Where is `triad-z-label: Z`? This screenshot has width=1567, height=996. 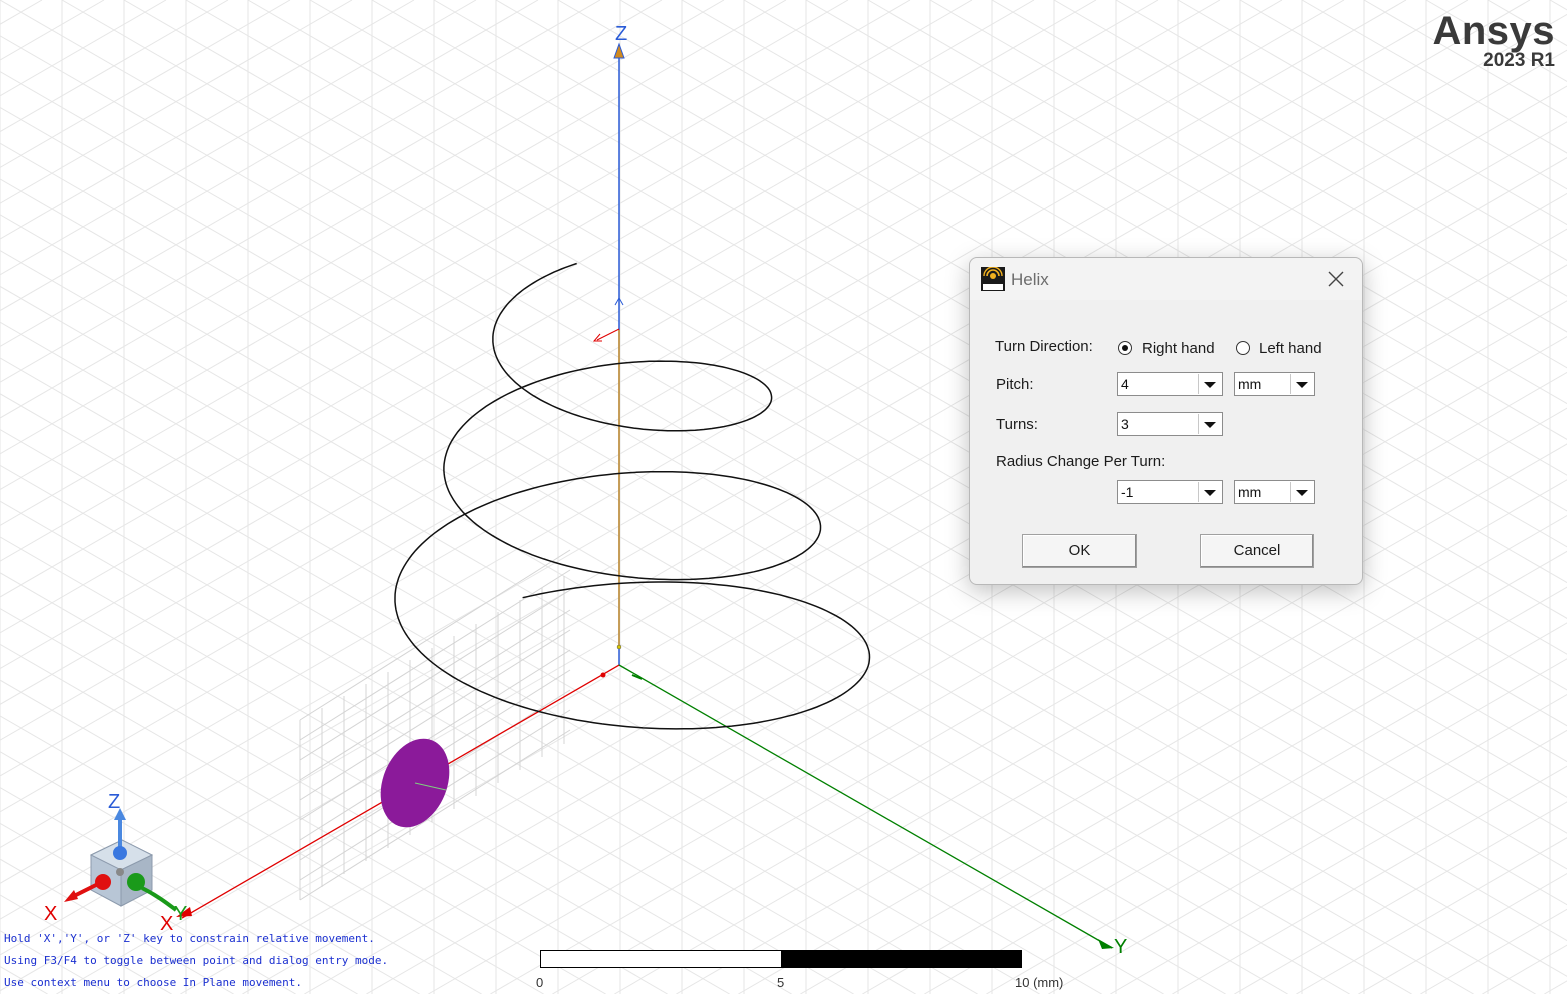 triad-z-label: Z is located at coordinates (114, 802).